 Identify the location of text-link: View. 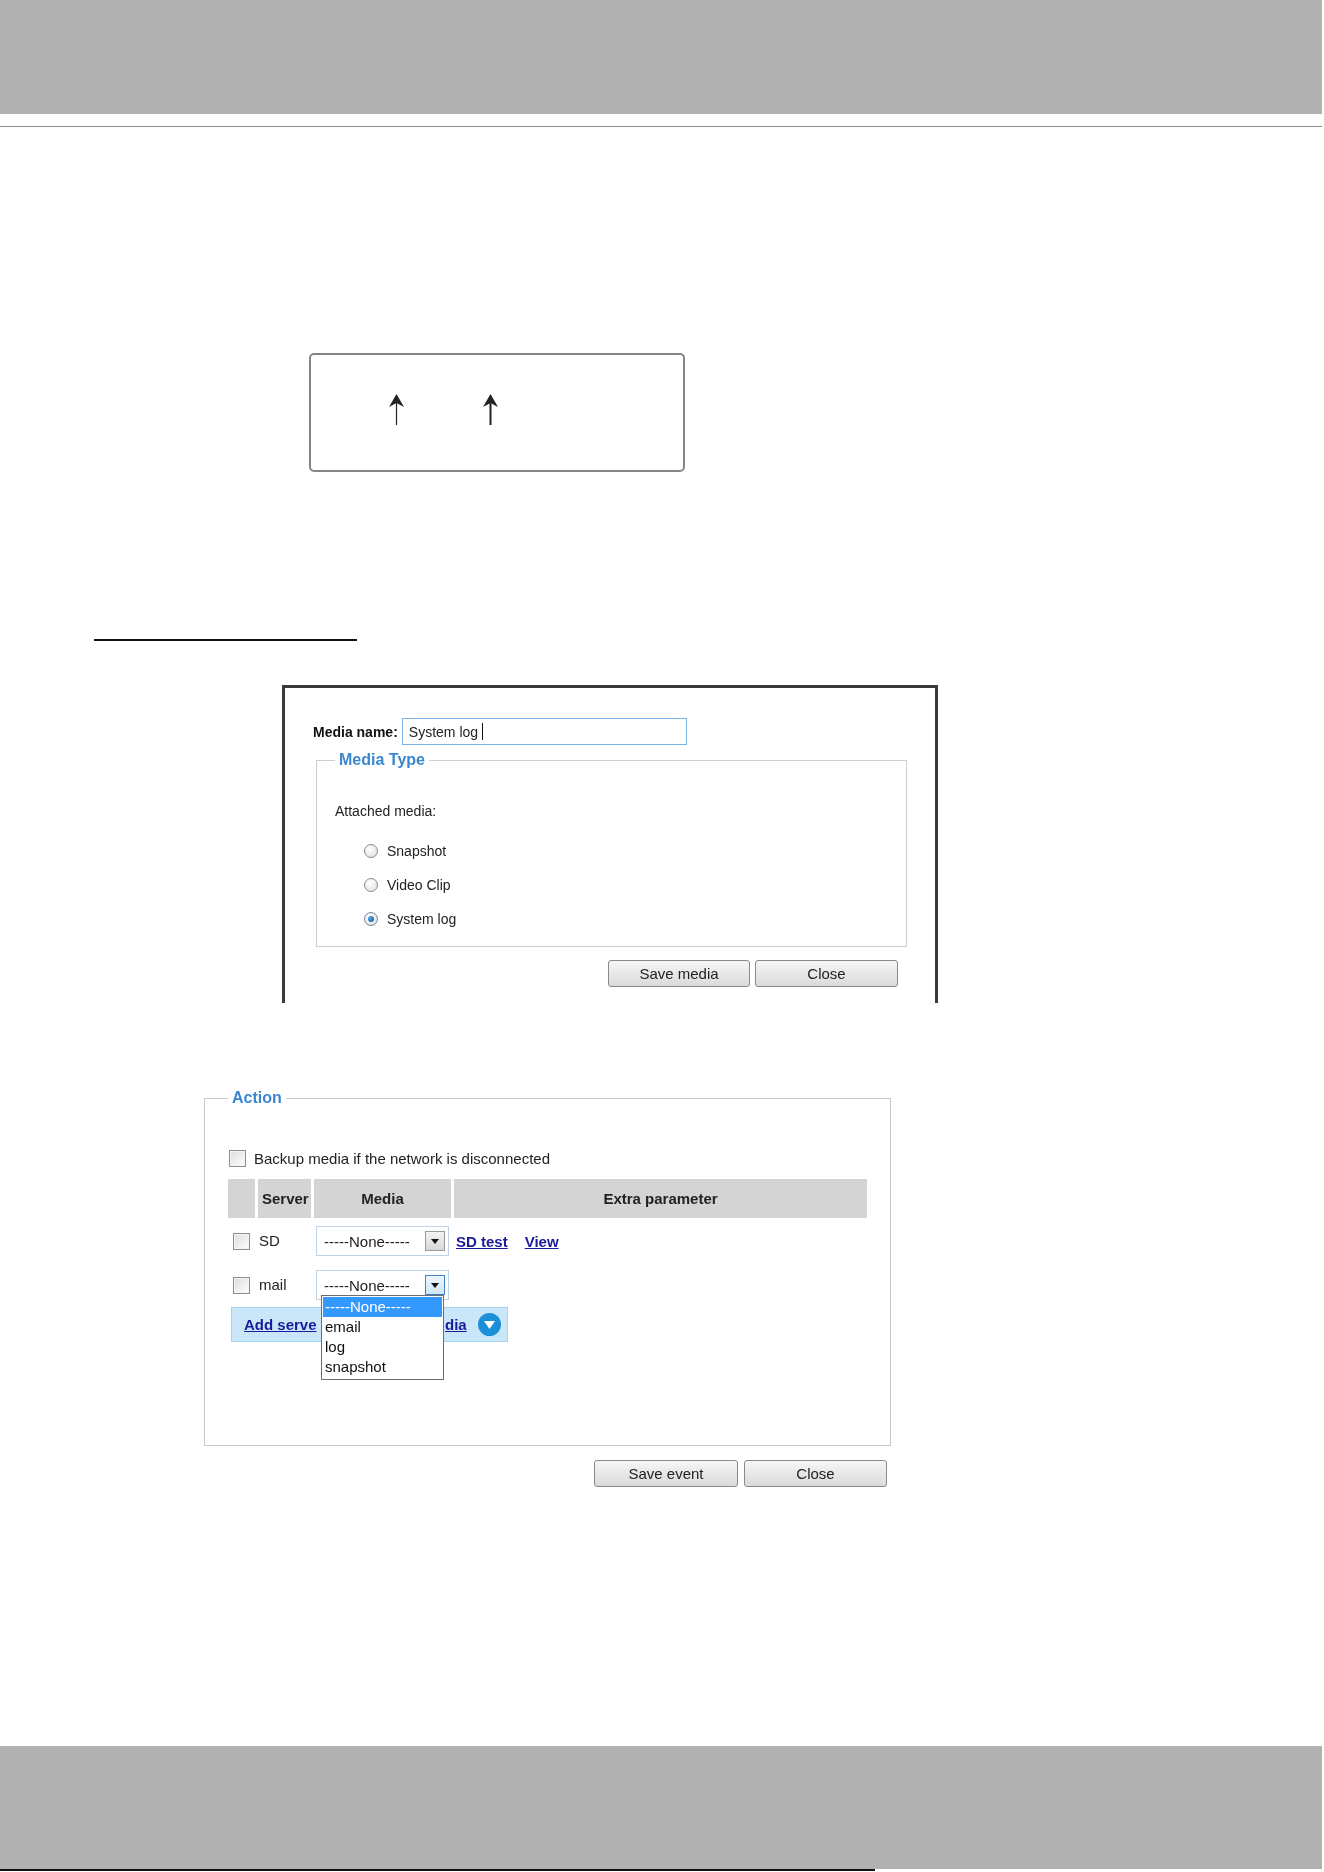
(541, 1241).